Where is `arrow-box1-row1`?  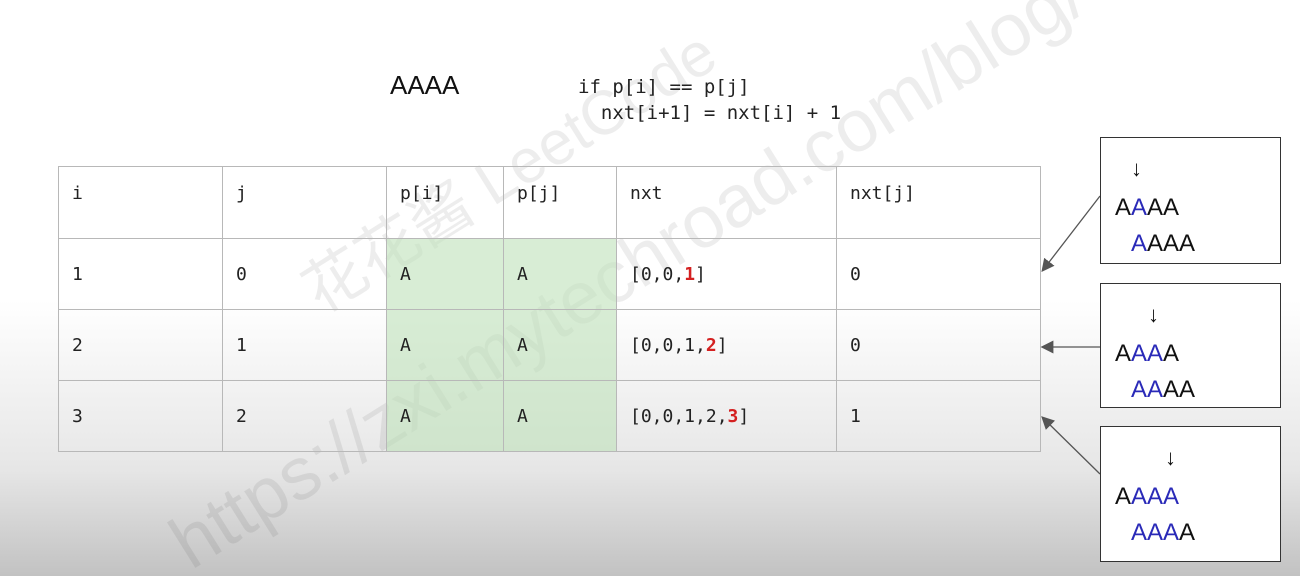 arrow-box1-row1 is located at coordinates (1071, 234).